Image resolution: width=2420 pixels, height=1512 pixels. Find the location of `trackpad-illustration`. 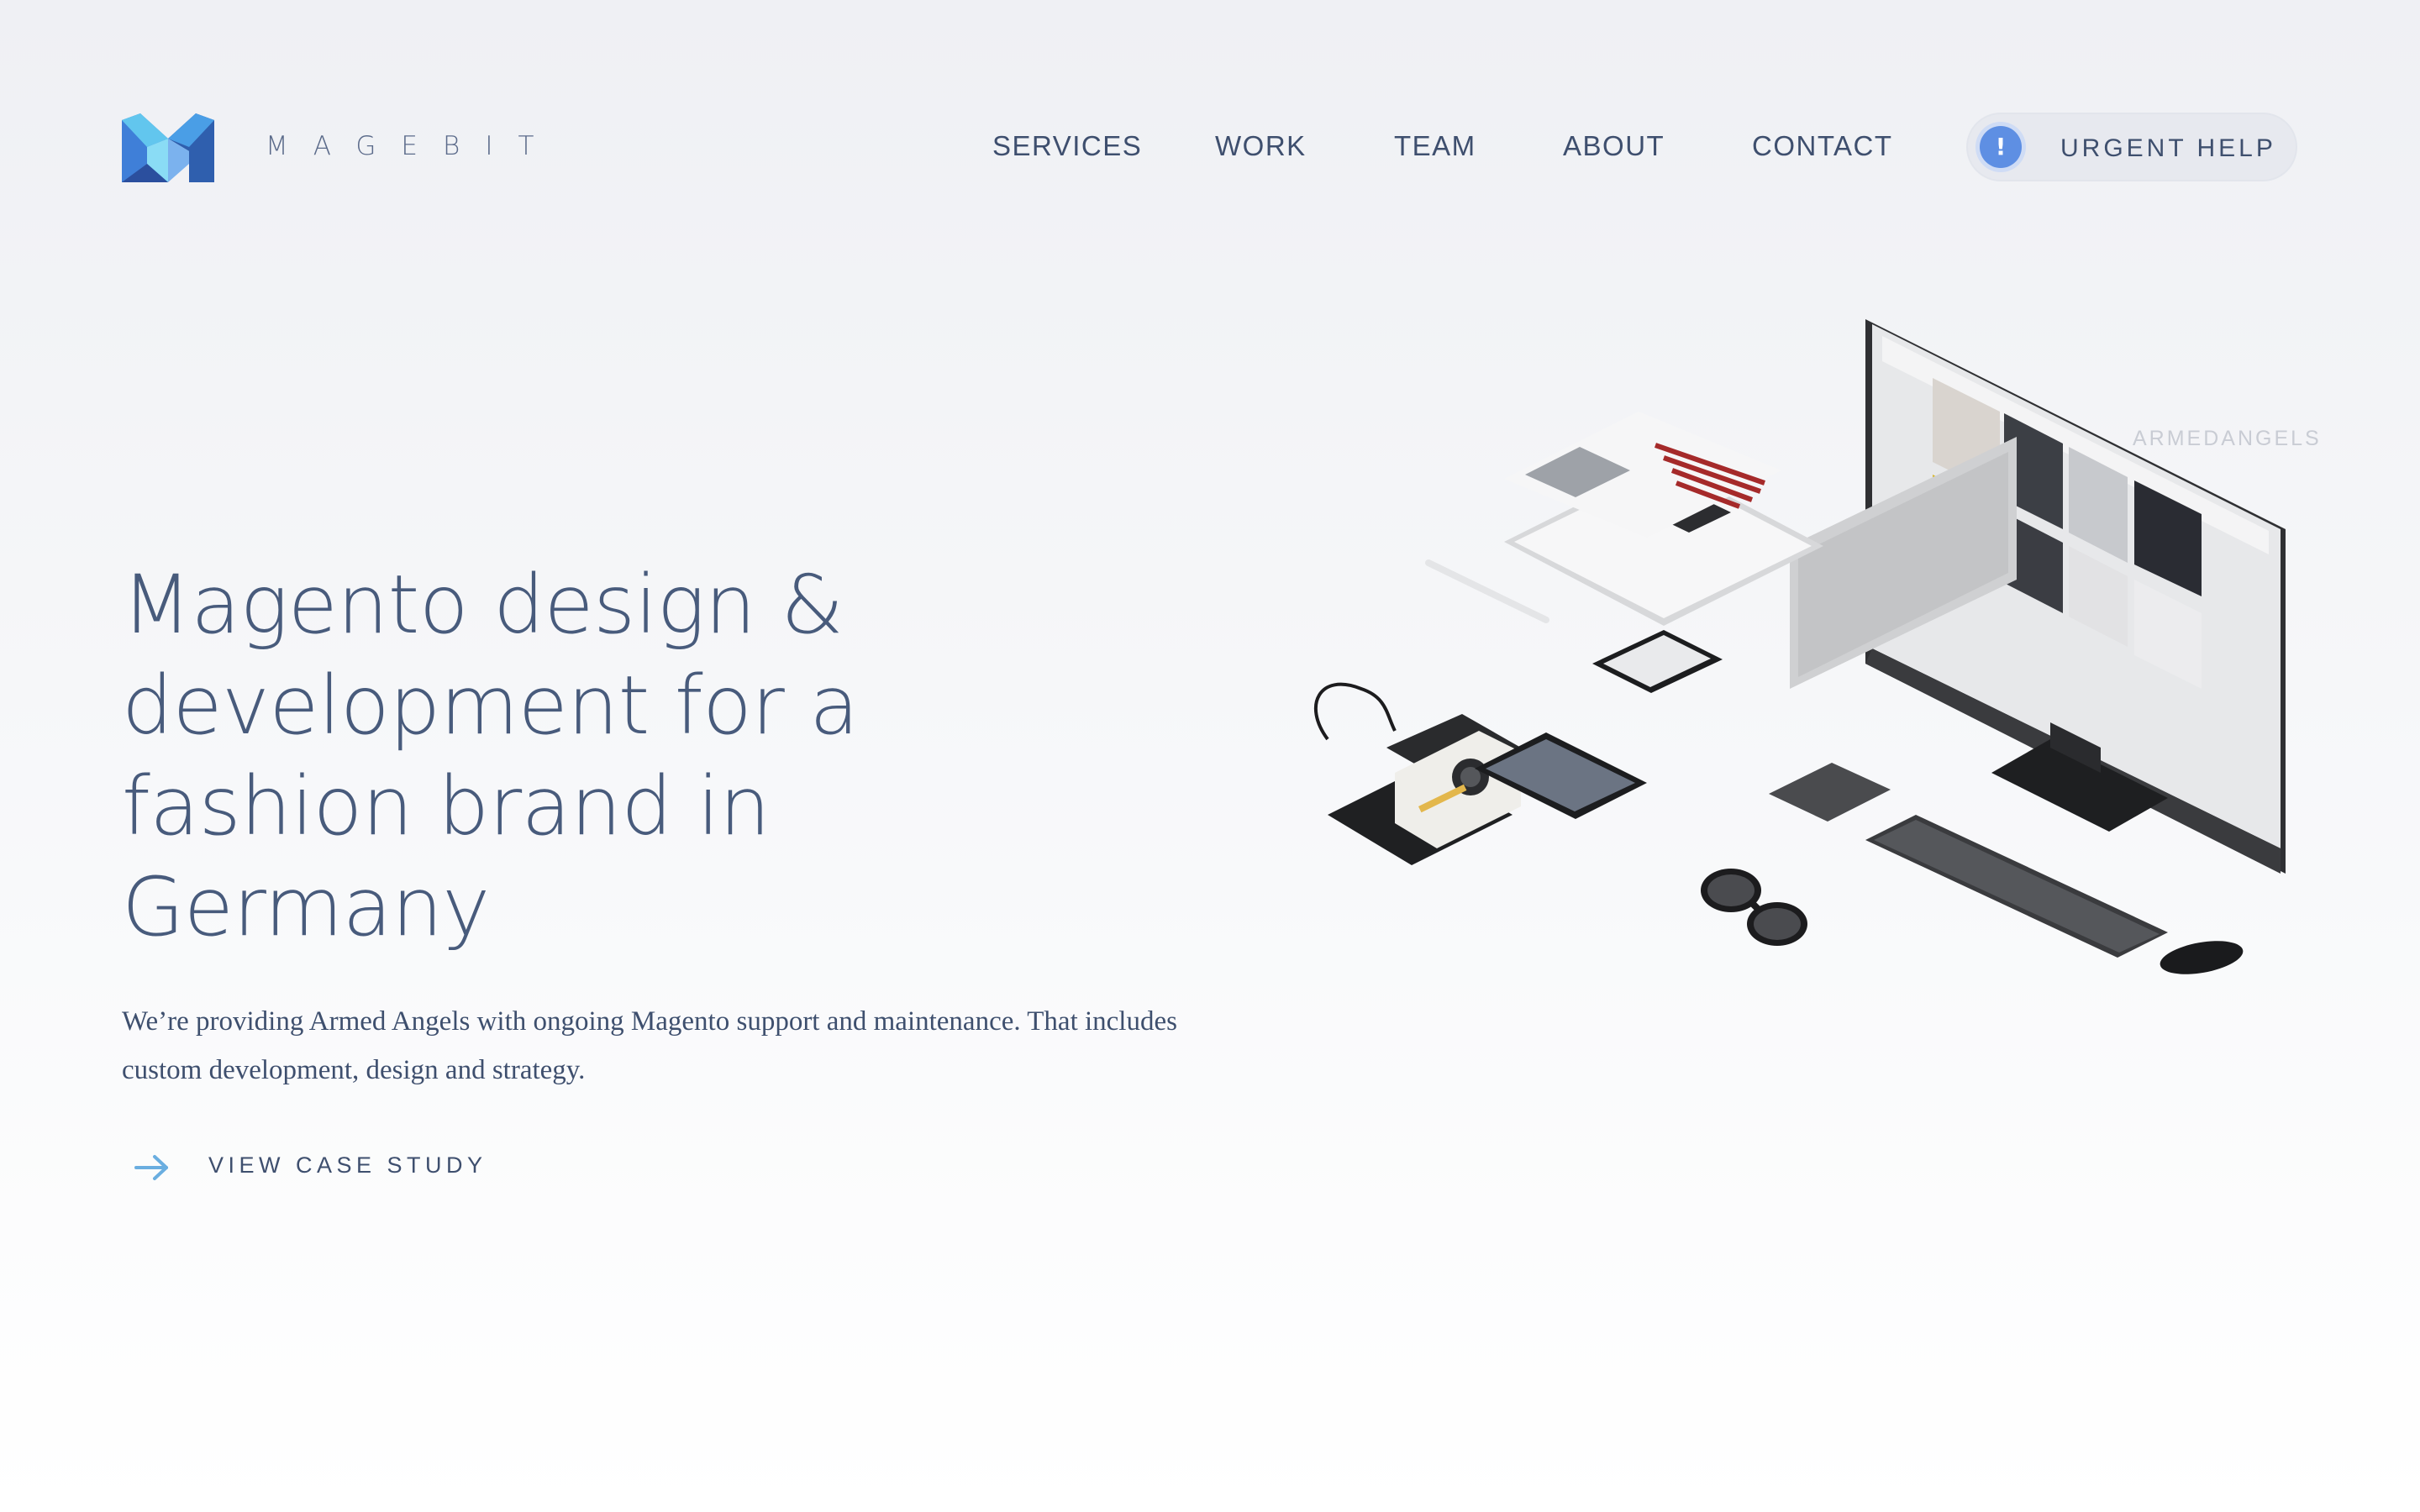

trackpad-illustration is located at coordinates (1830, 792).